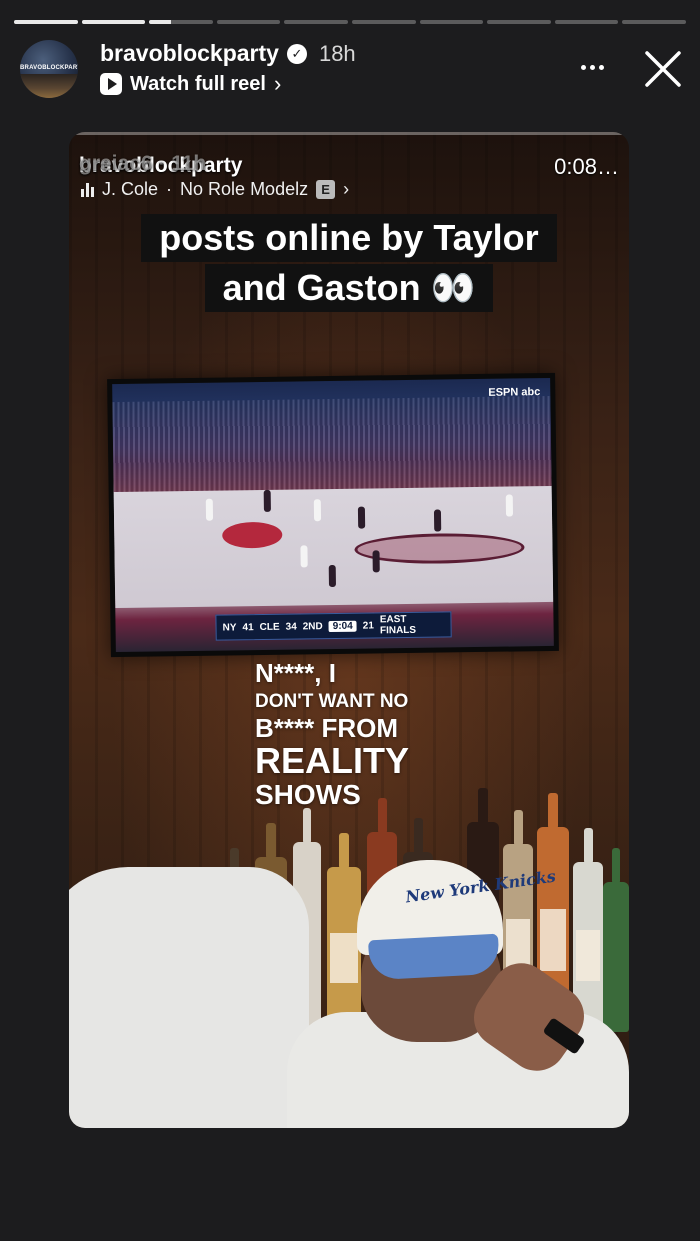  What do you see at coordinates (398, 625) in the screenshot?
I see `series-label: EAST FINALS` at bounding box center [398, 625].